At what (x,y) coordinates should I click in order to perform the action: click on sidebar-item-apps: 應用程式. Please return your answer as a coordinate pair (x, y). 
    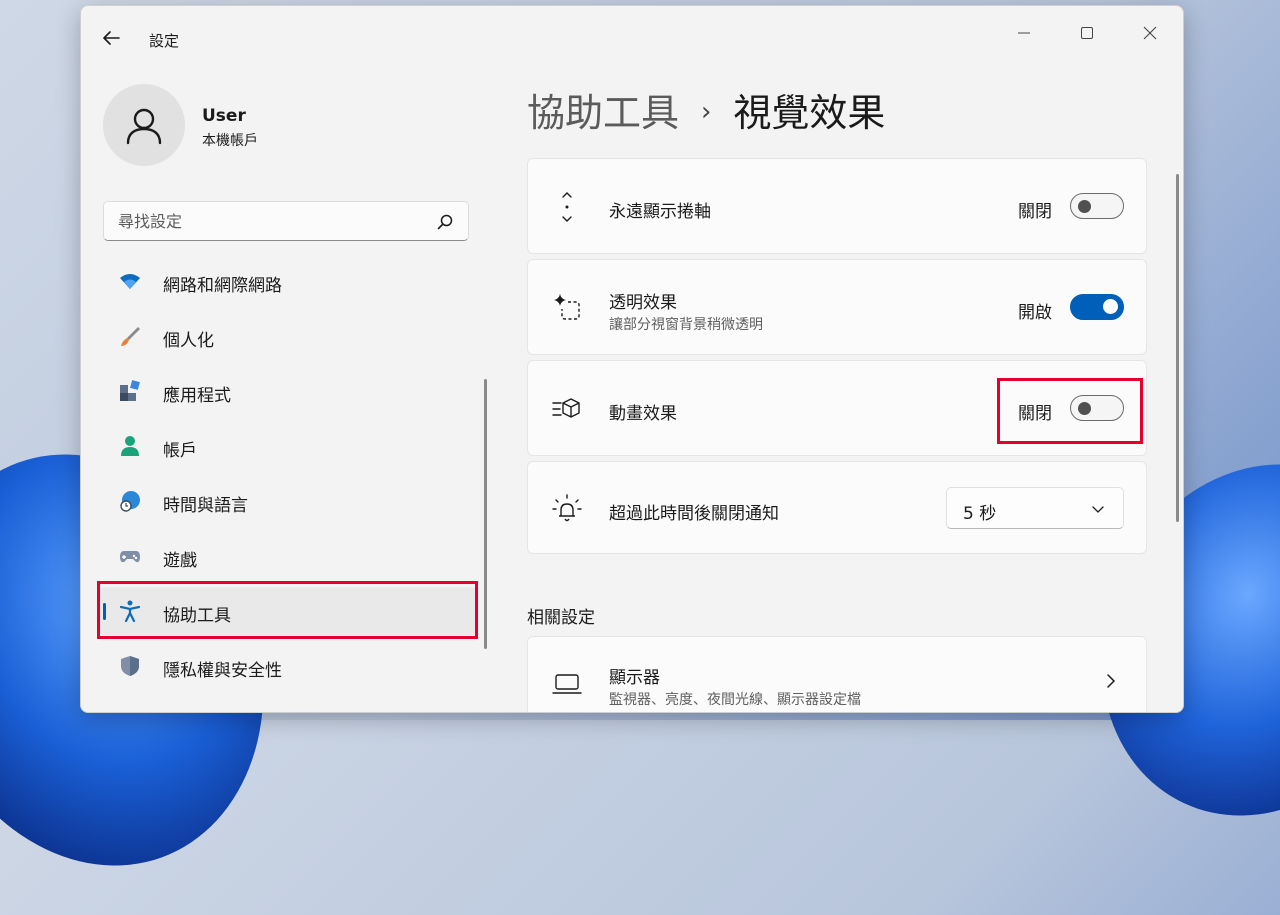
    Looking at the image, I should click on (288, 391).